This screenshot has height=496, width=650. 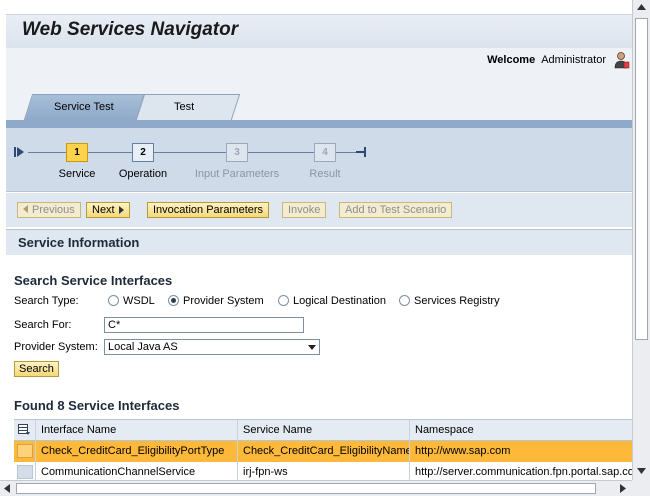 I want to click on roadmap-step-2: 2, so click(x=143, y=152).